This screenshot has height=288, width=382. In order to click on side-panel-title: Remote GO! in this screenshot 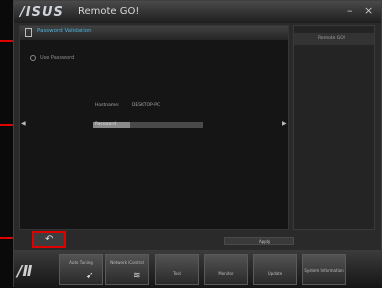, I will do `click(332, 38)`.